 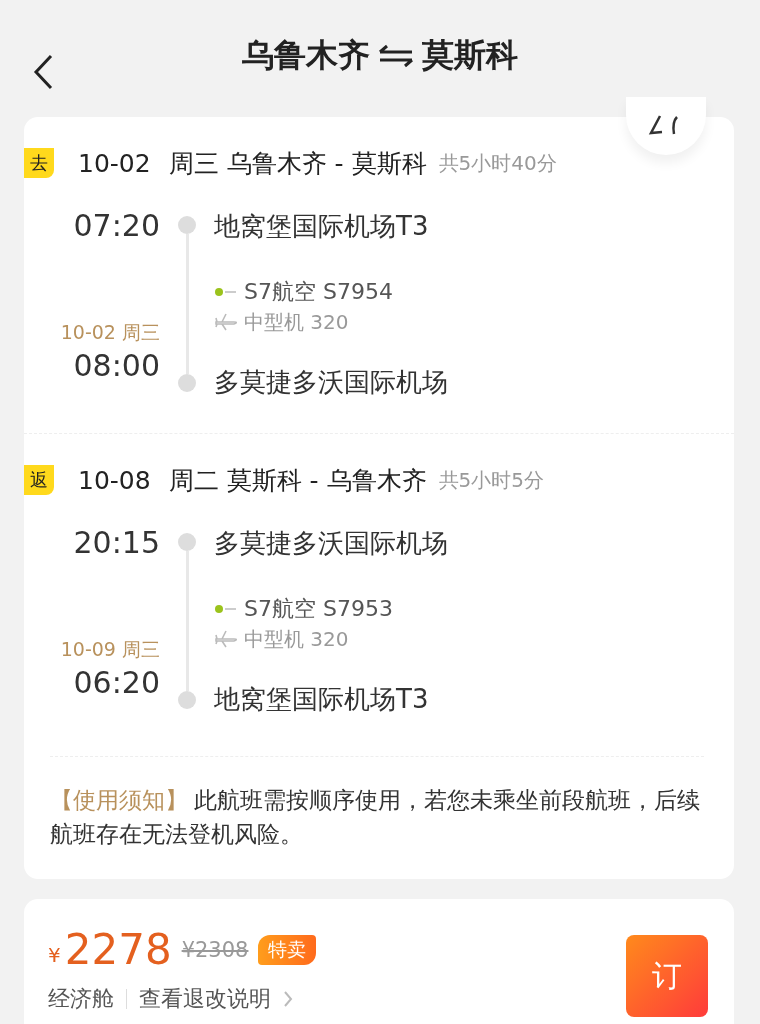 What do you see at coordinates (81, 999) in the screenshot?
I see `cabin-class: 经济舱` at bounding box center [81, 999].